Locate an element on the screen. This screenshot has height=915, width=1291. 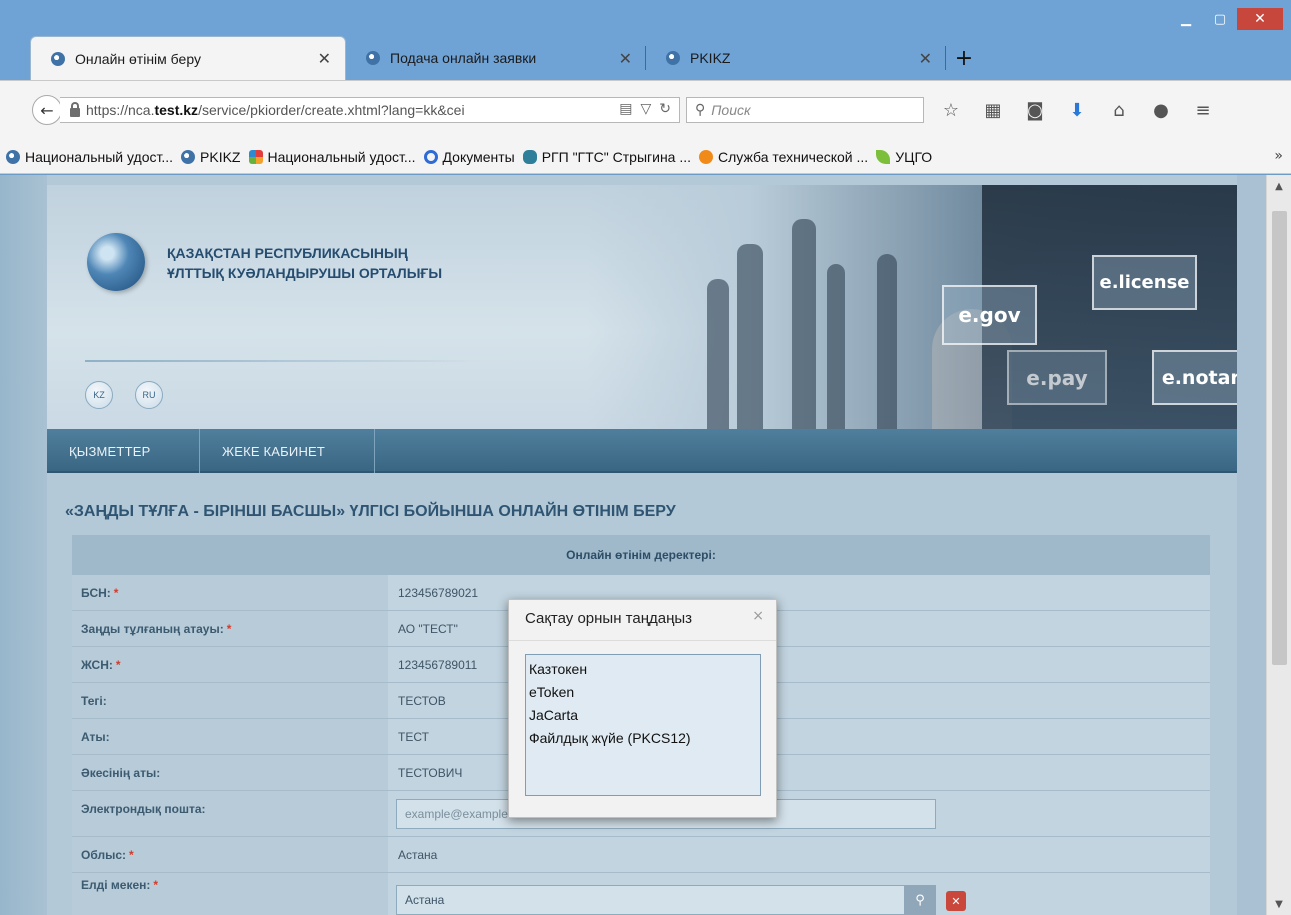
tab-pkikz: PKIKZ ✕ is located at coordinates (796, 58).